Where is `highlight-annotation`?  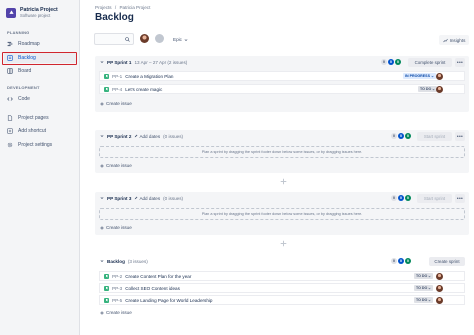
highlight-annotation is located at coordinates (39, 58).